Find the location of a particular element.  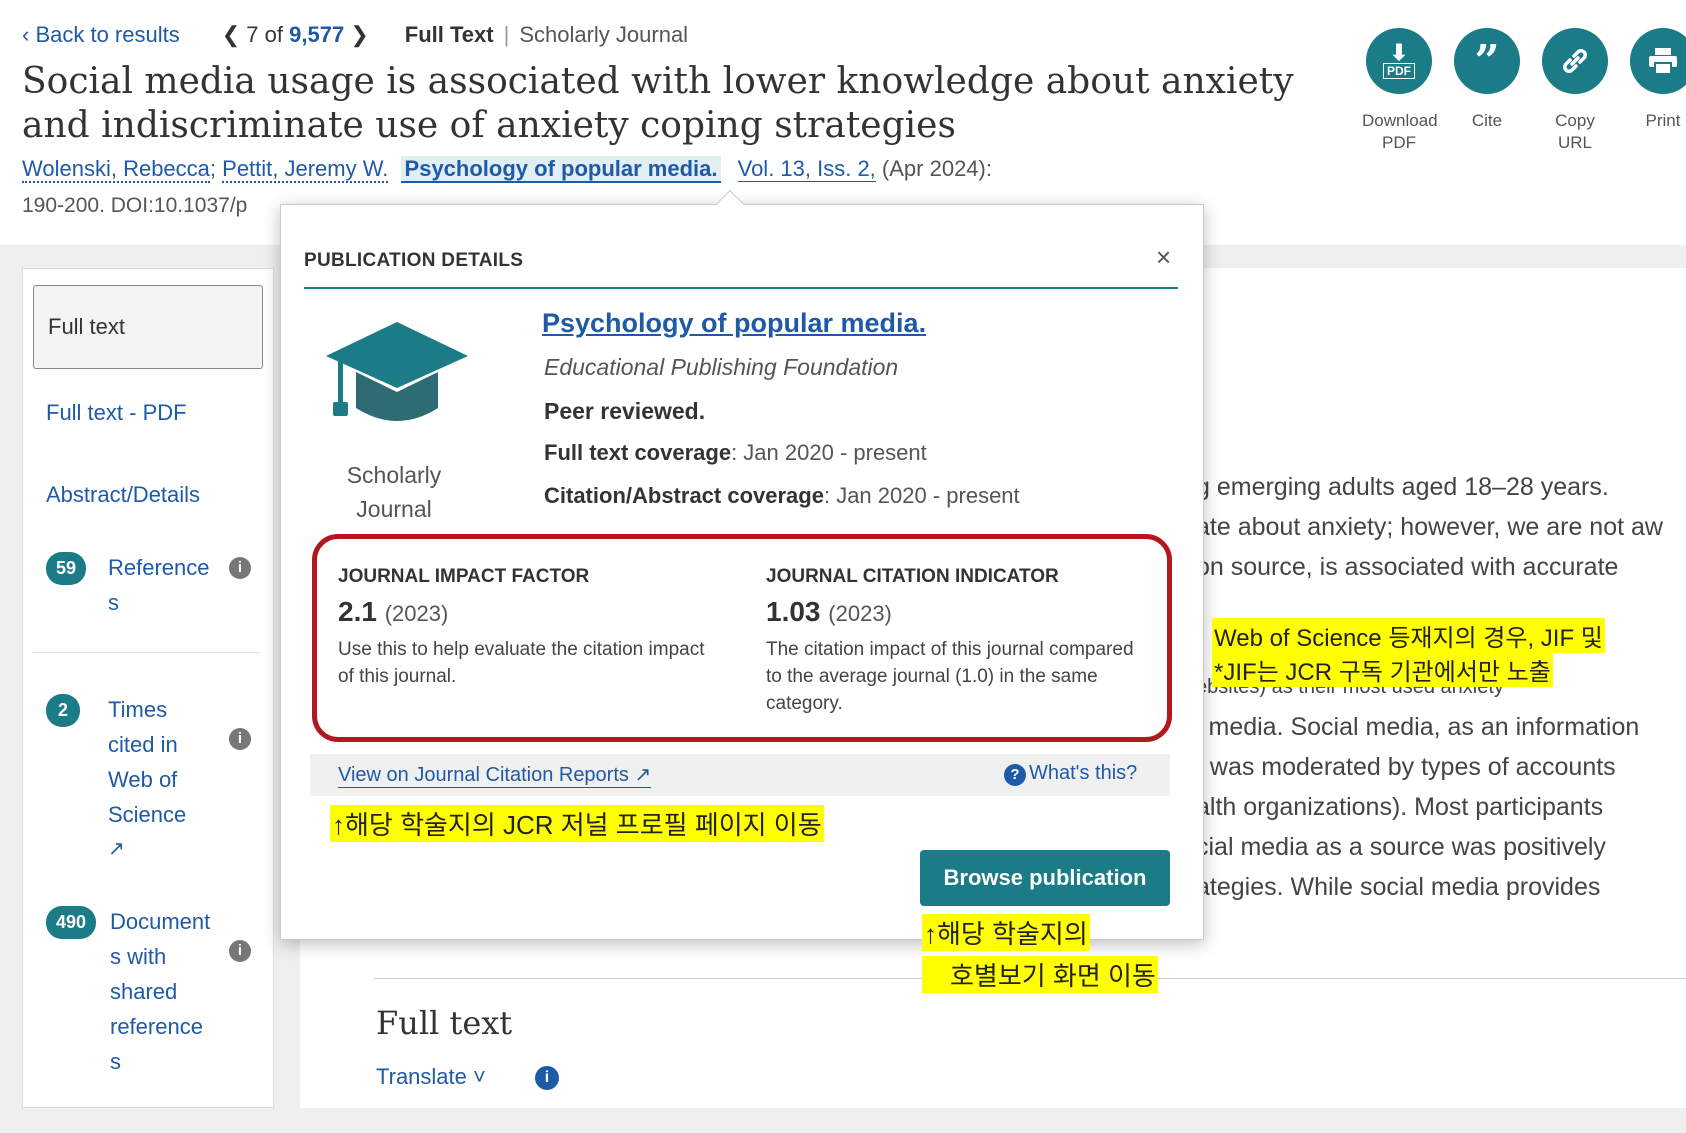

source-type-label: Scholarly Journal is located at coordinates (394, 492).